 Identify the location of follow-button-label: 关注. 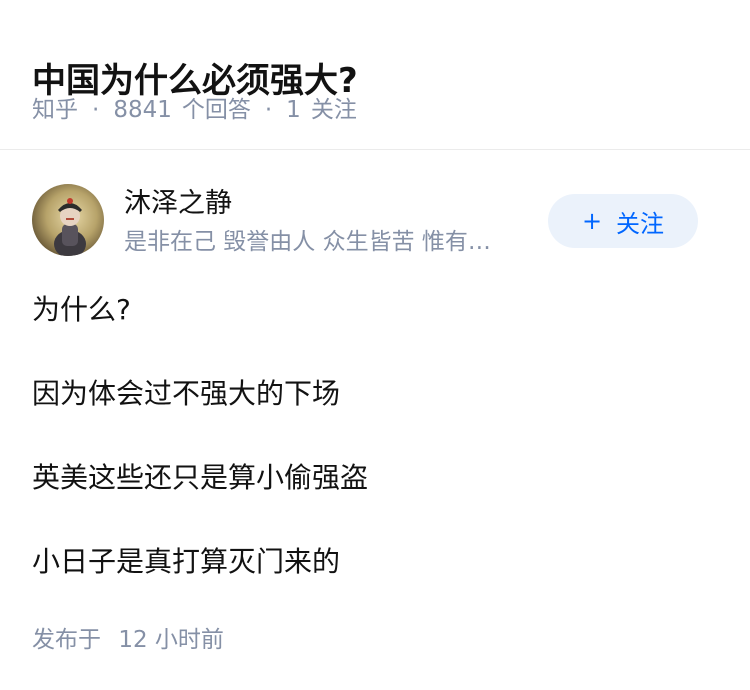
(640, 223).